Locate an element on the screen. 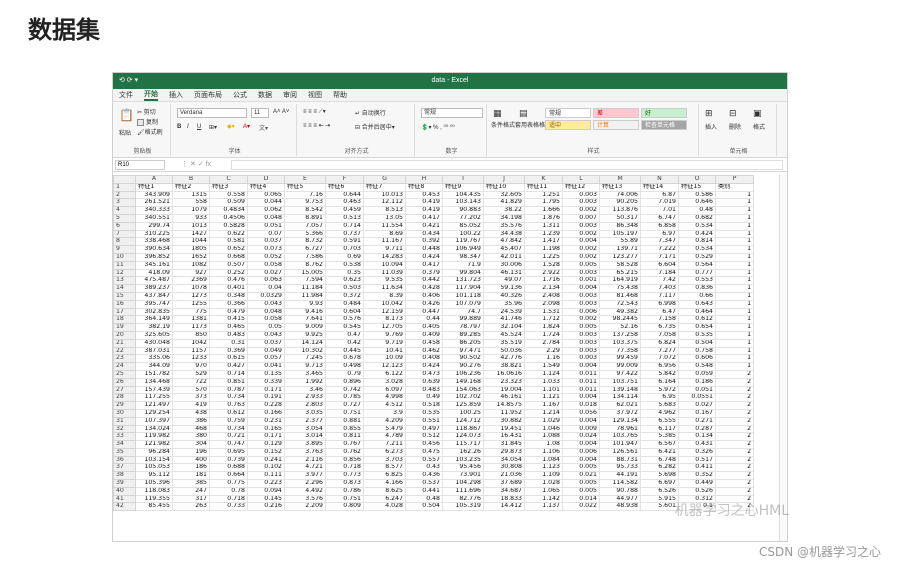 This screenshot has height=568, width=899. cell: 2.784 is located at coordinates (543, 343).